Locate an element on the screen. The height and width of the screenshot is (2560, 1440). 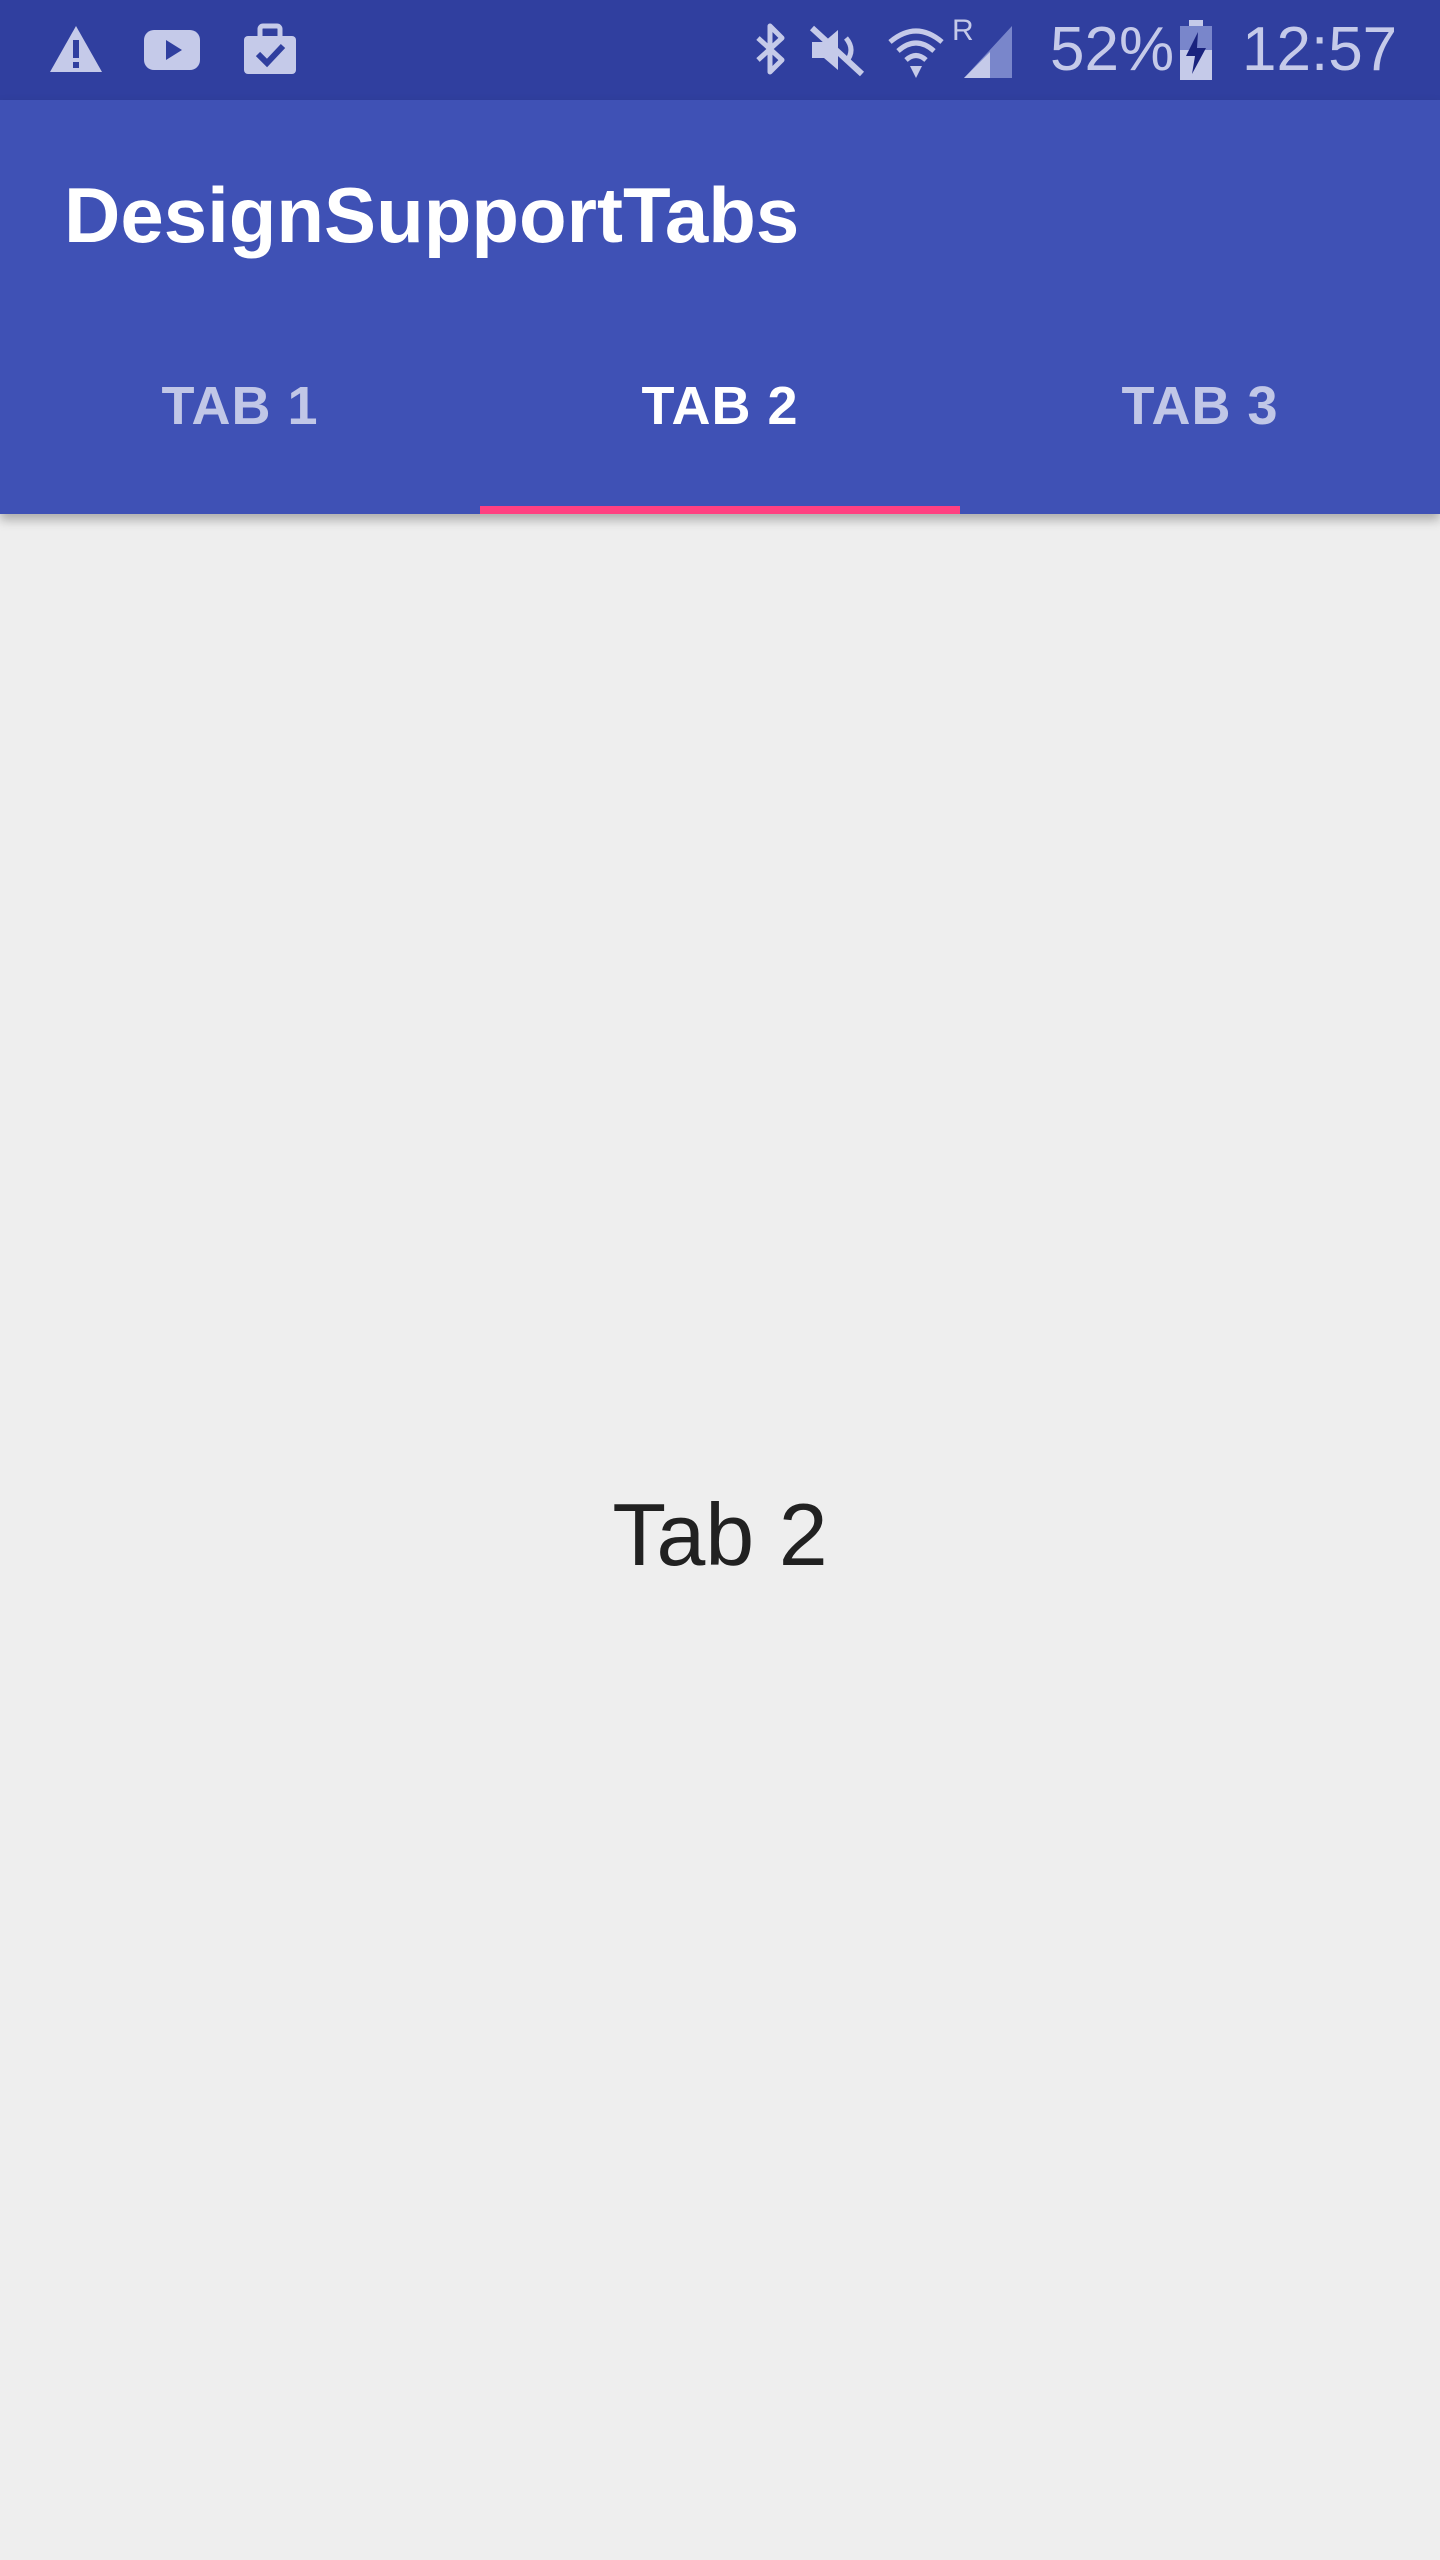
tab-1: TAB 1 is located at coordinates (240, 419).